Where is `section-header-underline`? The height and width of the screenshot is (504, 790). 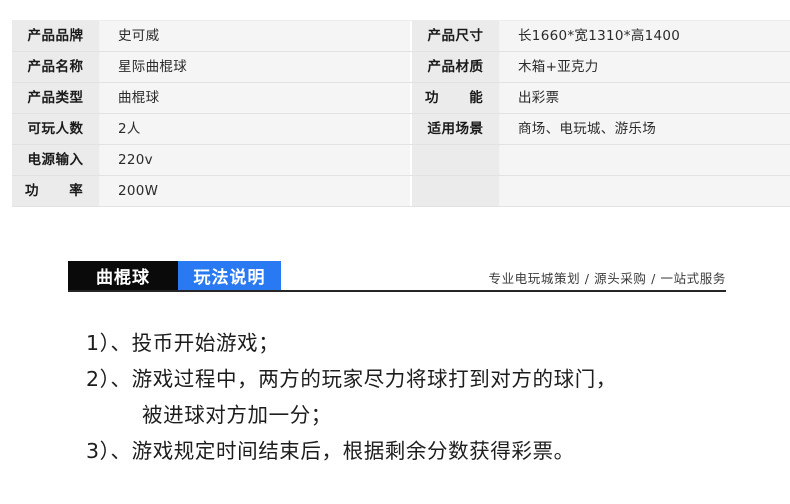 section-header-underline is located at coordinates (397, 291).